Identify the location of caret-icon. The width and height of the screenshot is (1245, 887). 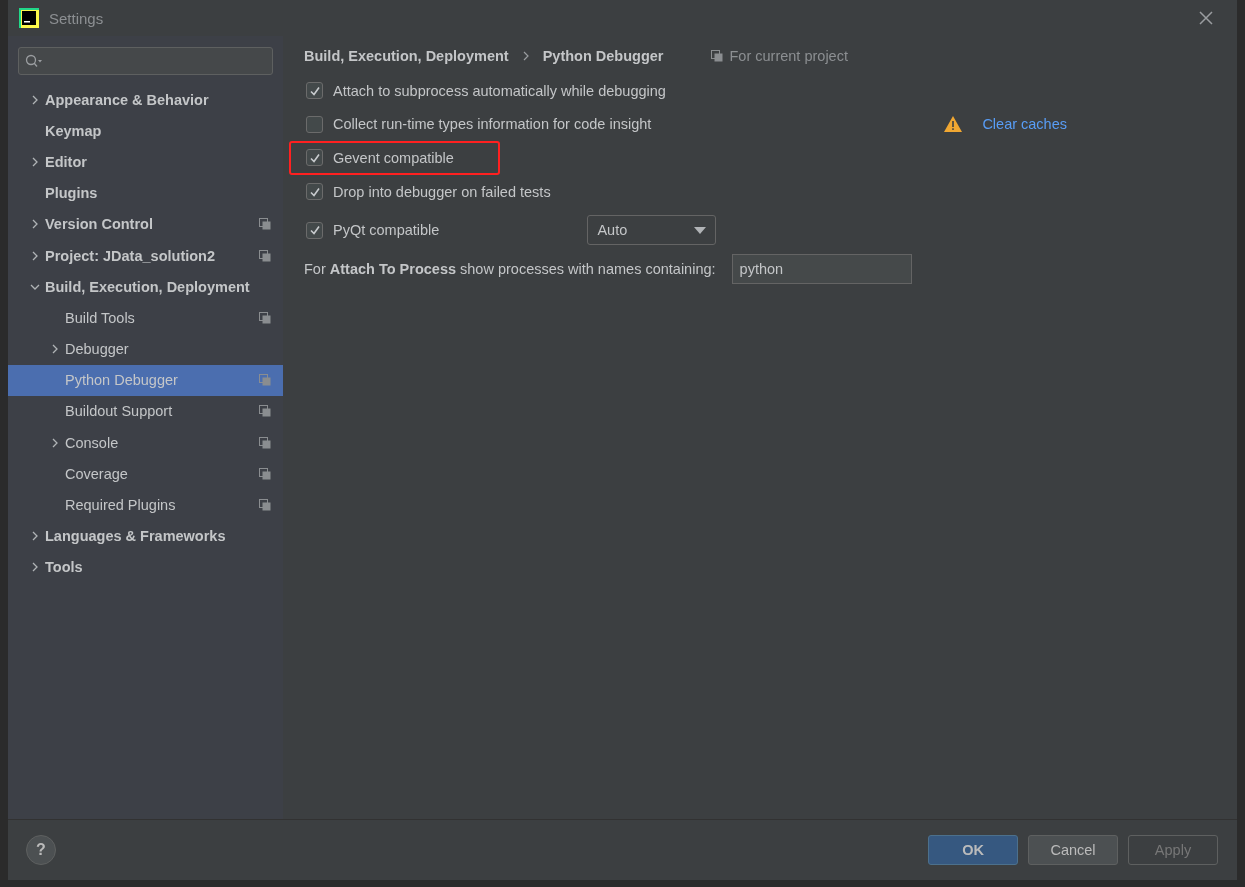
(700, 230).